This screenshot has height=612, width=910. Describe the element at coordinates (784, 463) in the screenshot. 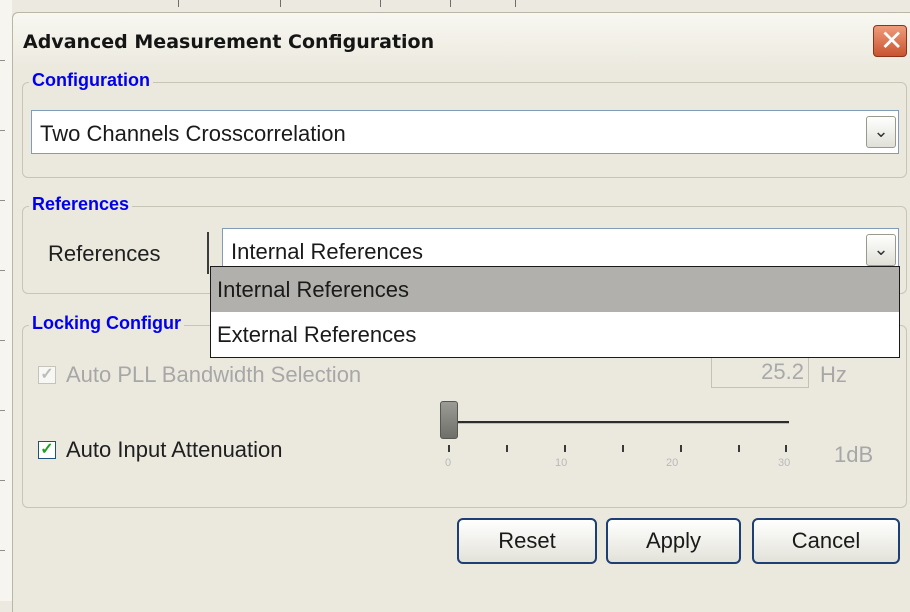

I see `slider-tick-label: 30` at that location.